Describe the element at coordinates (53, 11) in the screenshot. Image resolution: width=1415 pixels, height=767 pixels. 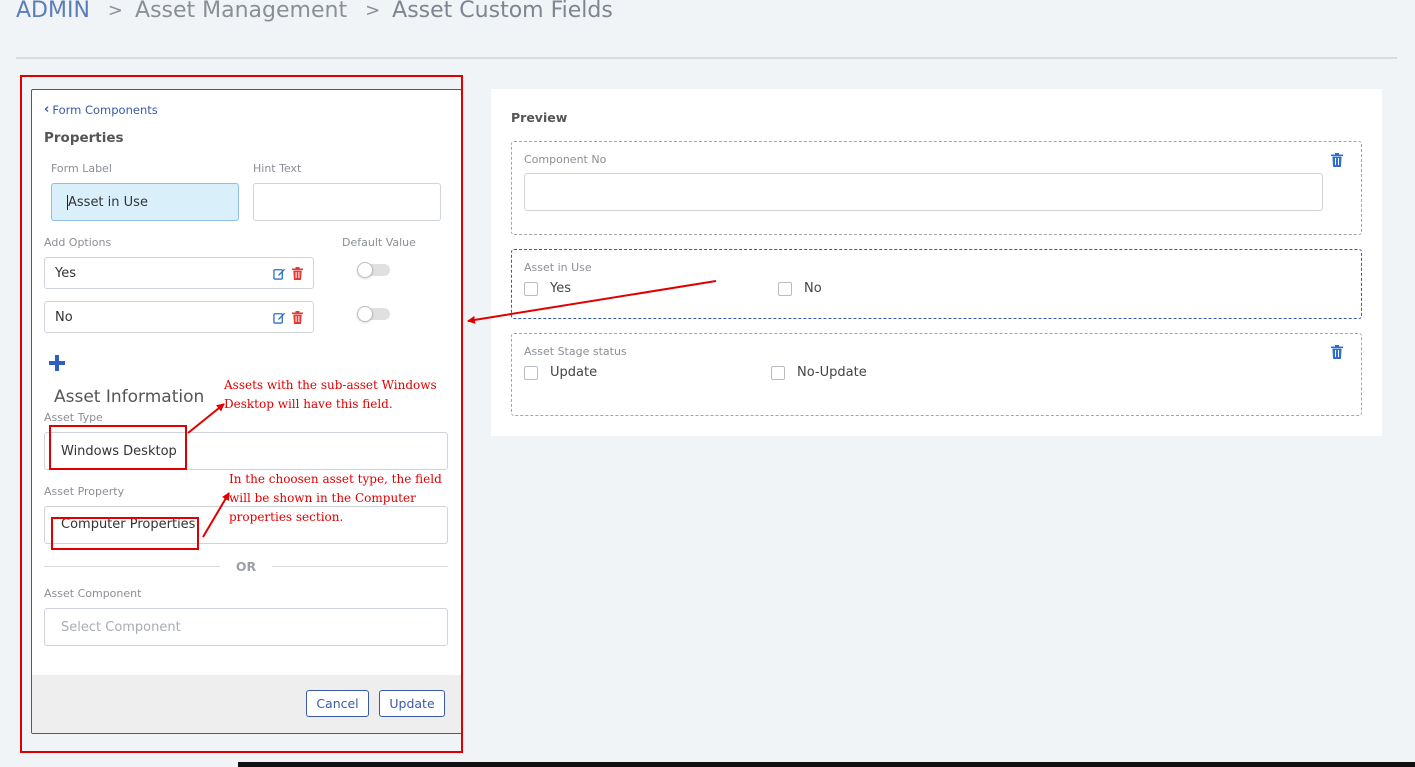
I see `breadcrumb-admin: ADMIN` at that location.